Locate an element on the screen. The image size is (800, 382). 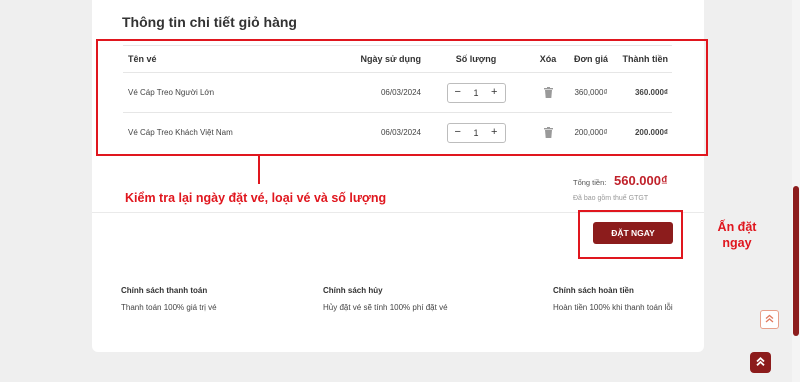
policy-cancel-title: Chính sách hủy is located at coordinates (353, 290).